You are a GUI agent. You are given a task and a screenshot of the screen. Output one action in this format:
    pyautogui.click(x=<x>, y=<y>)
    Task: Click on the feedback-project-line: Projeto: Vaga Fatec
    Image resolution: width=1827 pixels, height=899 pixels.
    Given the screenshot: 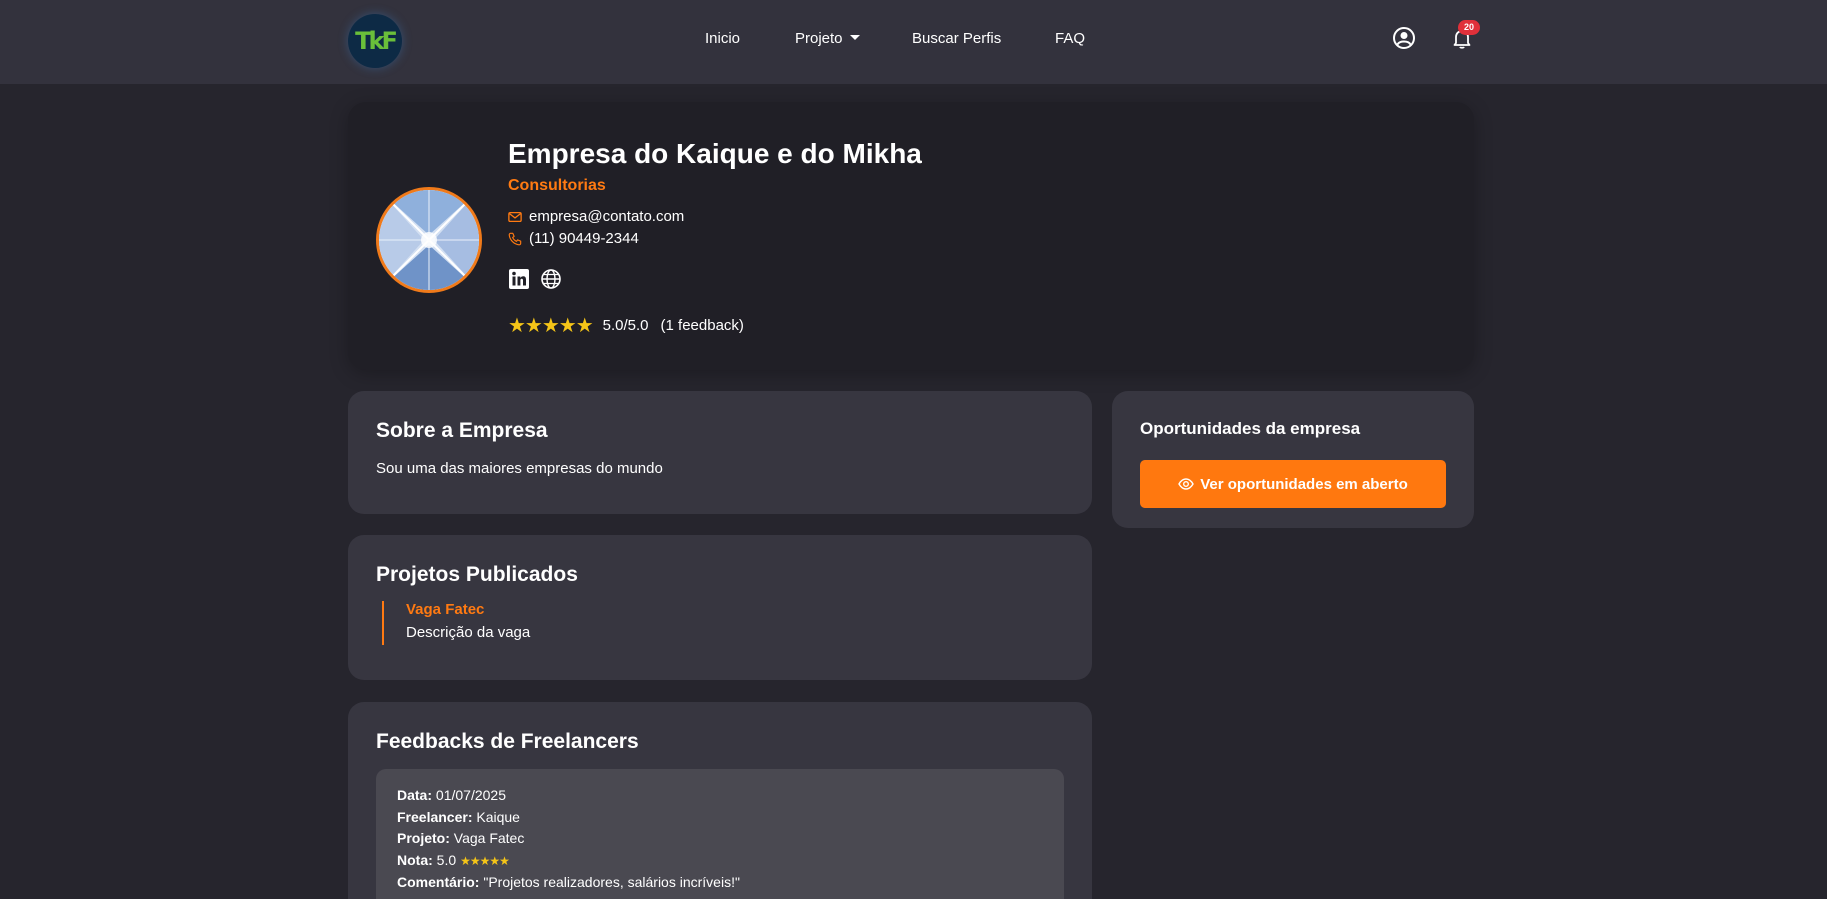 What is the action you would take?
    pyautogui.click(x=720, y=839)
    